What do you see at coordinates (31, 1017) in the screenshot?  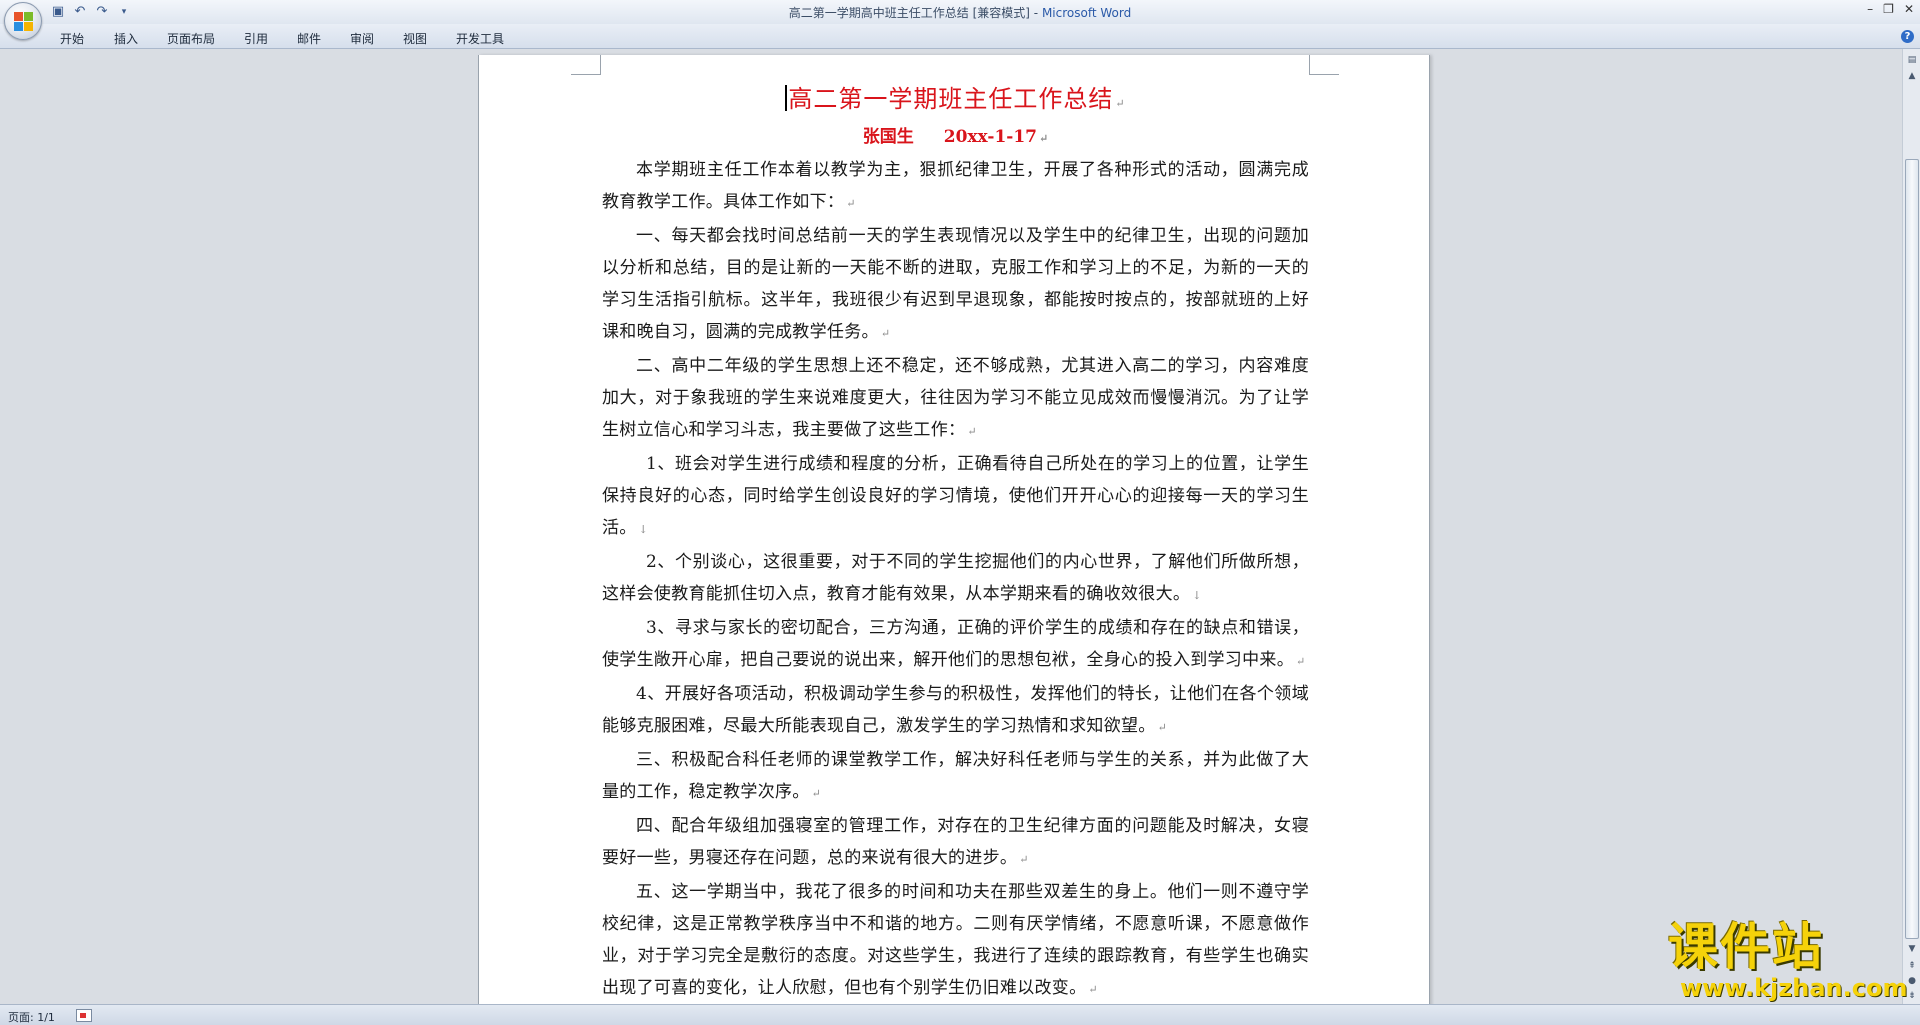 I see `page-indicator: 页面: 1/1` at bounding box center [31, 1017].